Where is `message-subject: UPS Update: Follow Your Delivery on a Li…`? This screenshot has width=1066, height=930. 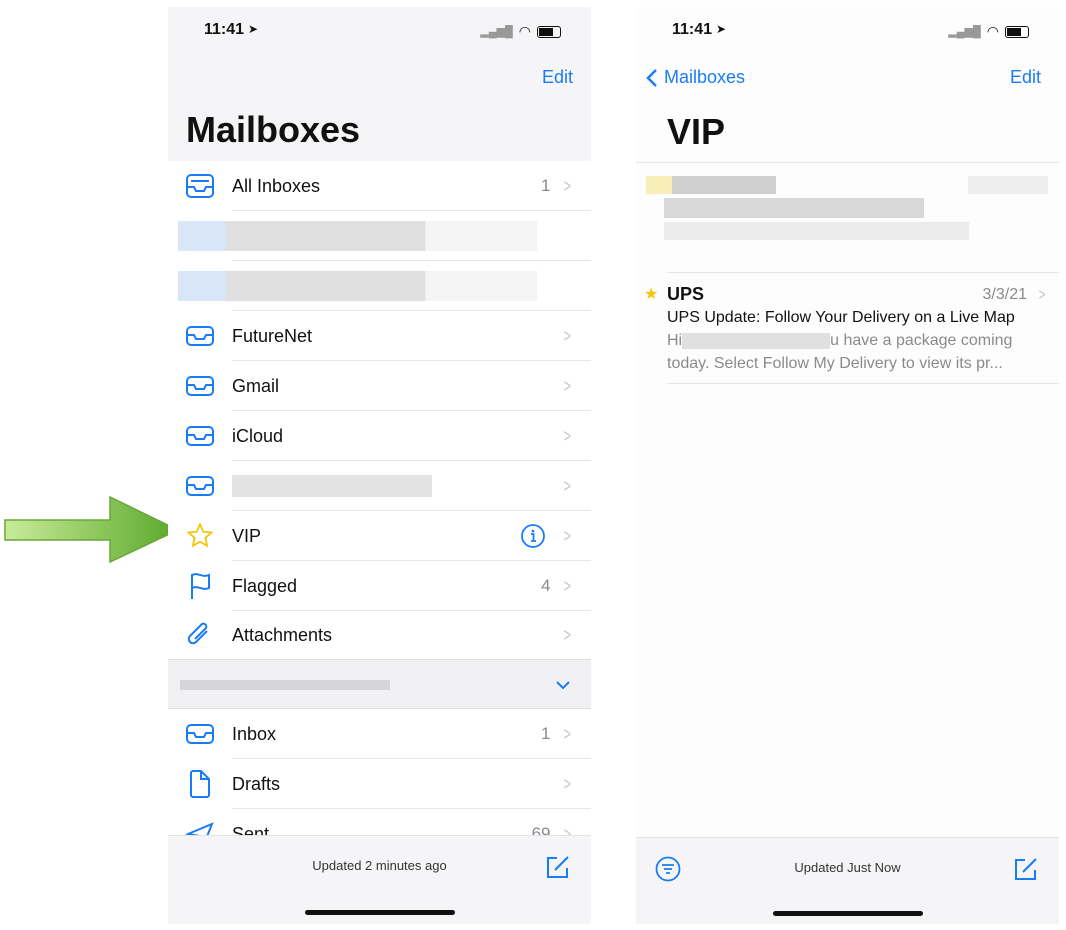
message-subject: UPS Update: Follow Your Delivery on a Li… is located at coordinates (841, 317).